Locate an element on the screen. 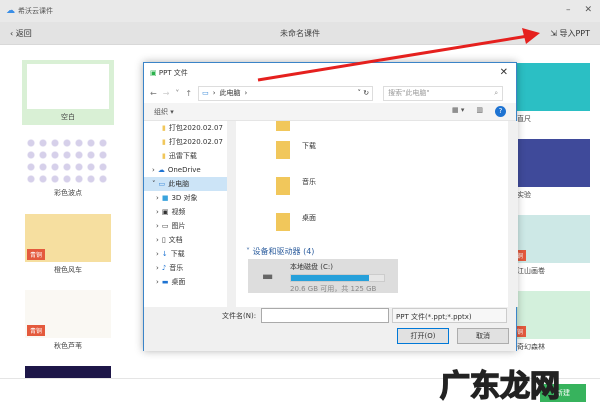 The image size is (600, 407). red-arrow-annotation is located at coordinates (398, 55).